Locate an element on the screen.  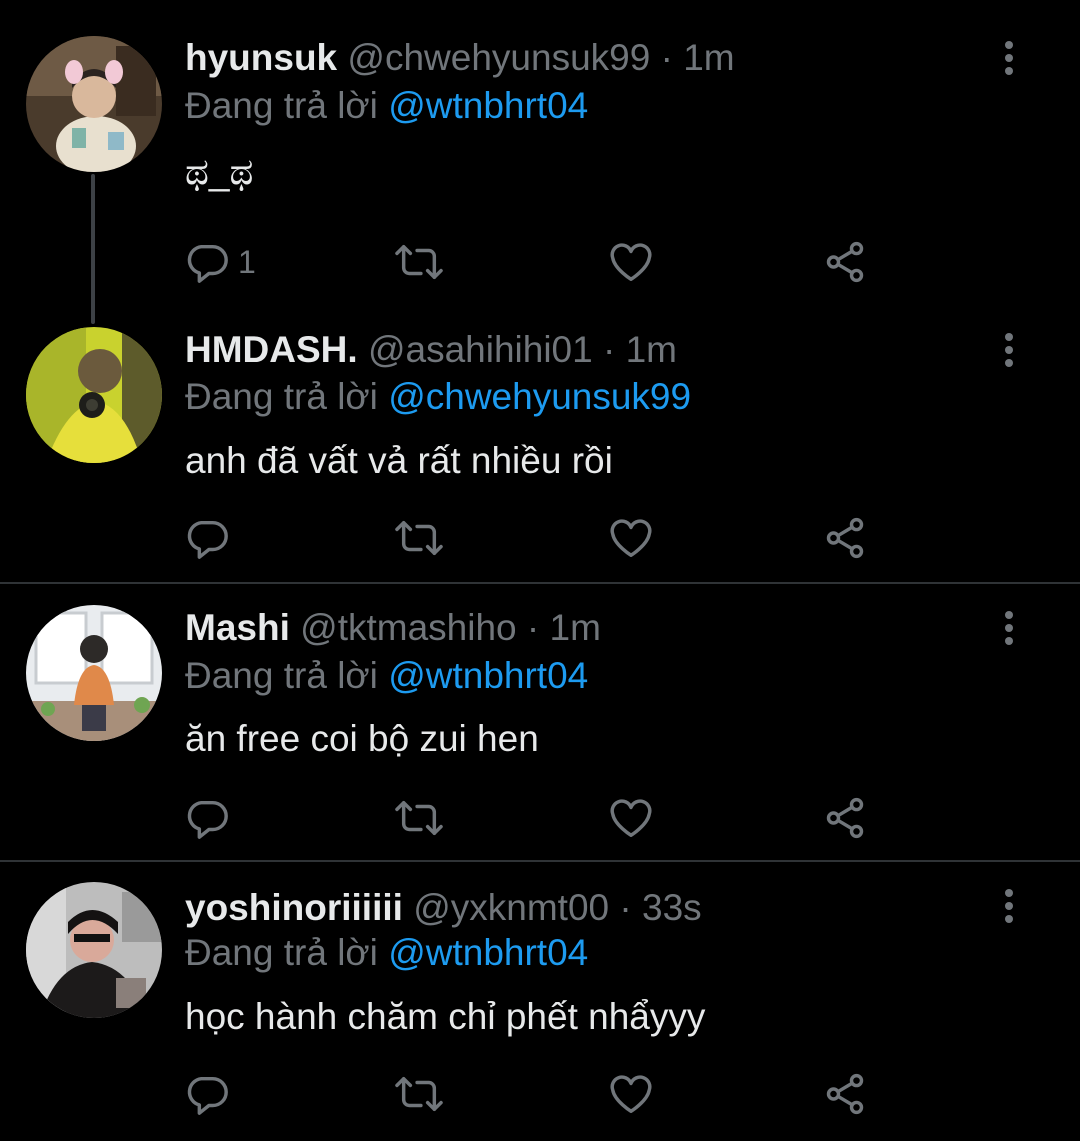
user-handle: @tktmashiho is located at coordinates (408, 627).